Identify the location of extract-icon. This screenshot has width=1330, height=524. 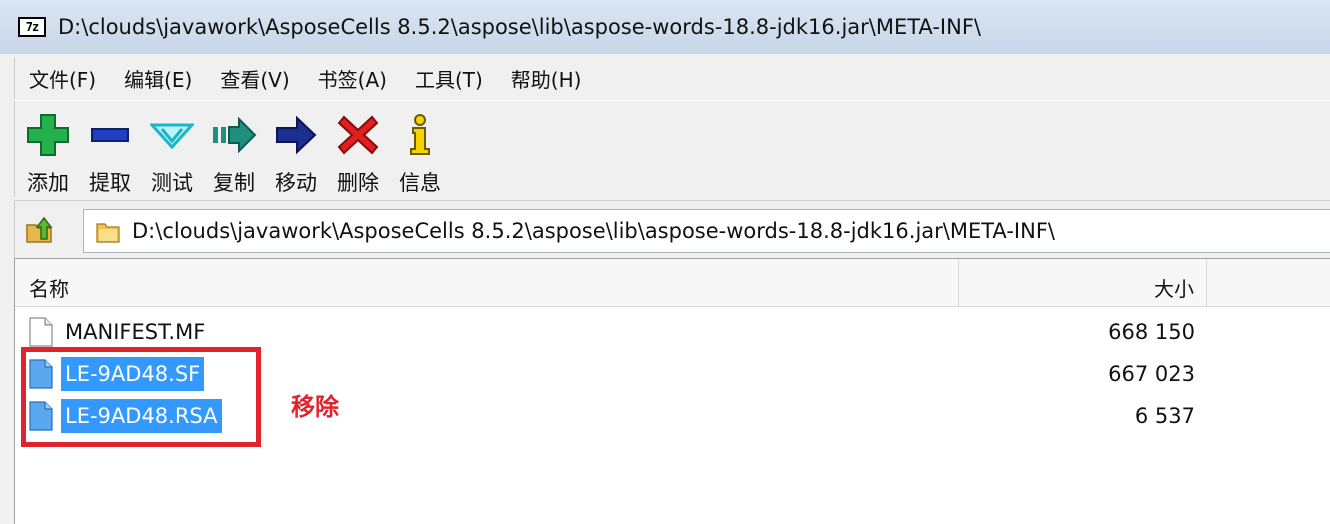
(110, 135).